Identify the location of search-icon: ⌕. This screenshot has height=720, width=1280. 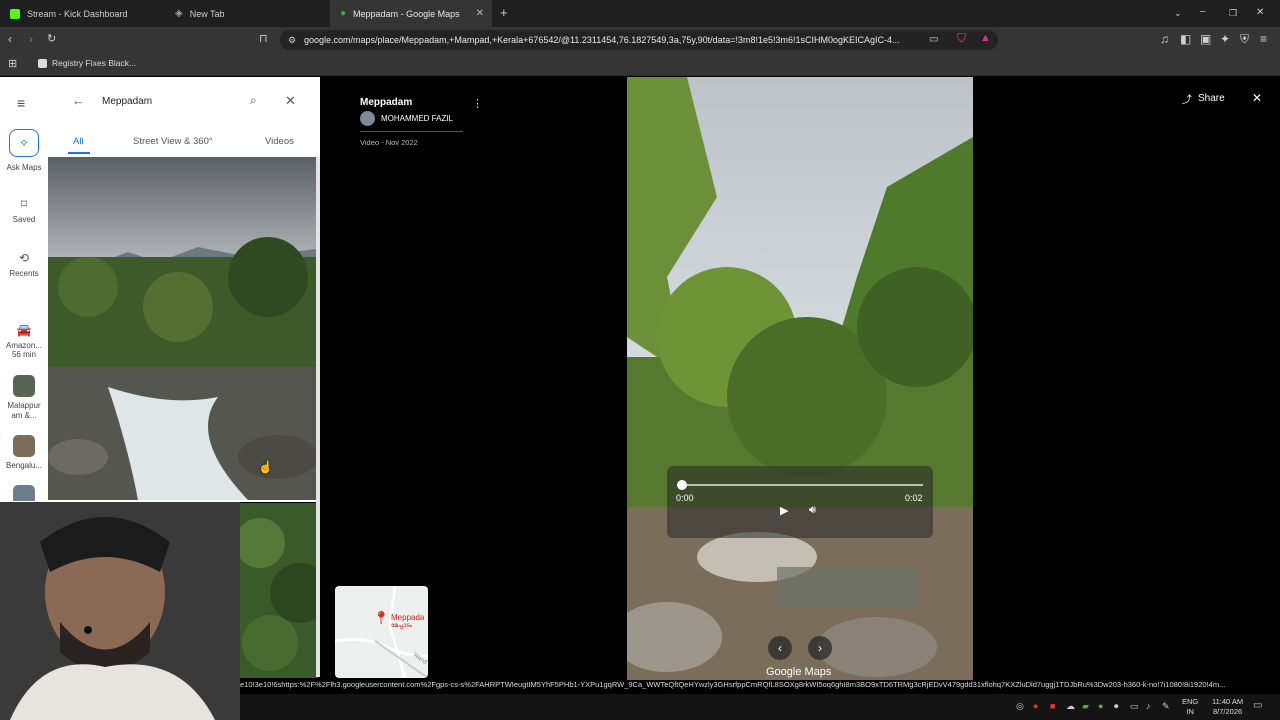
(253, 100).